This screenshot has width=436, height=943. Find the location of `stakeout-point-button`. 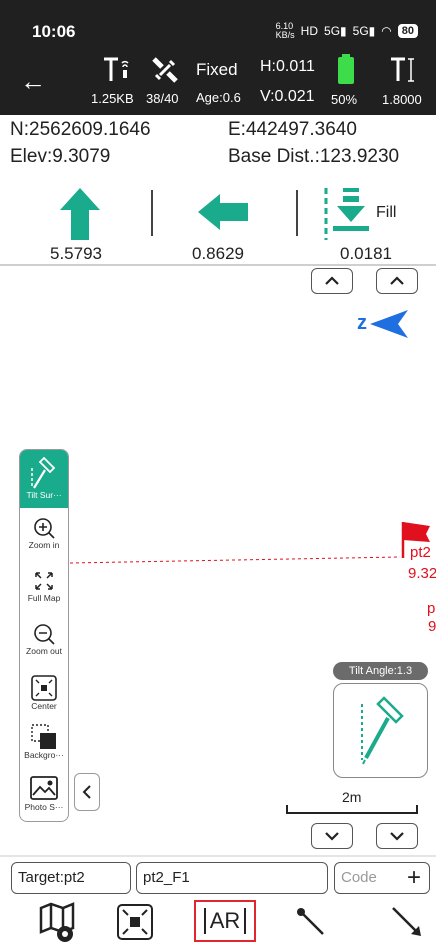

stakeout-point-button is located at coordinates (407, 921).